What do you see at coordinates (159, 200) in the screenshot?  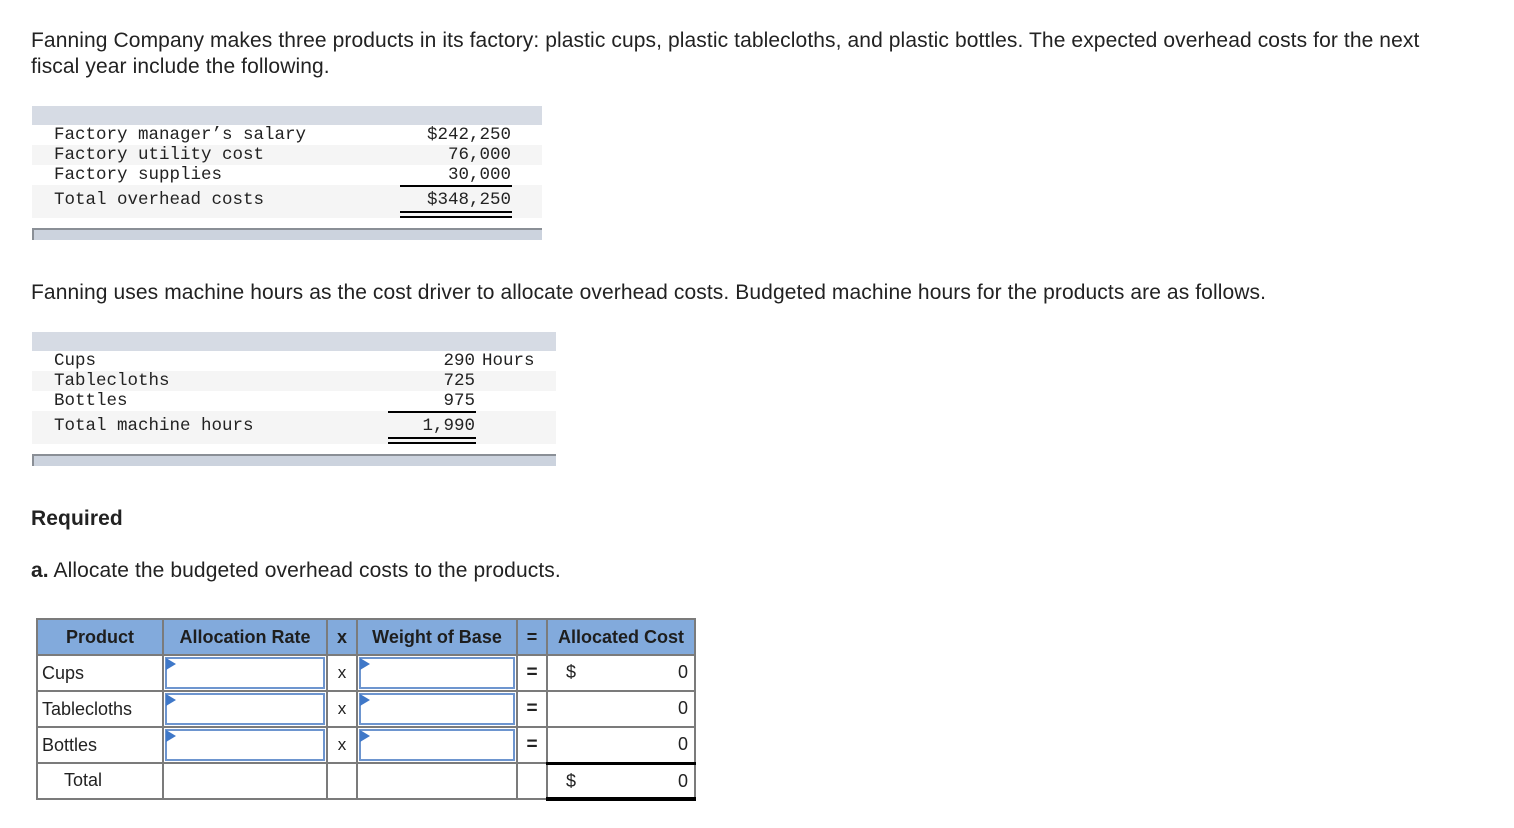 I see `total-label: Total overhead costs` at bounding box center [159, 200].